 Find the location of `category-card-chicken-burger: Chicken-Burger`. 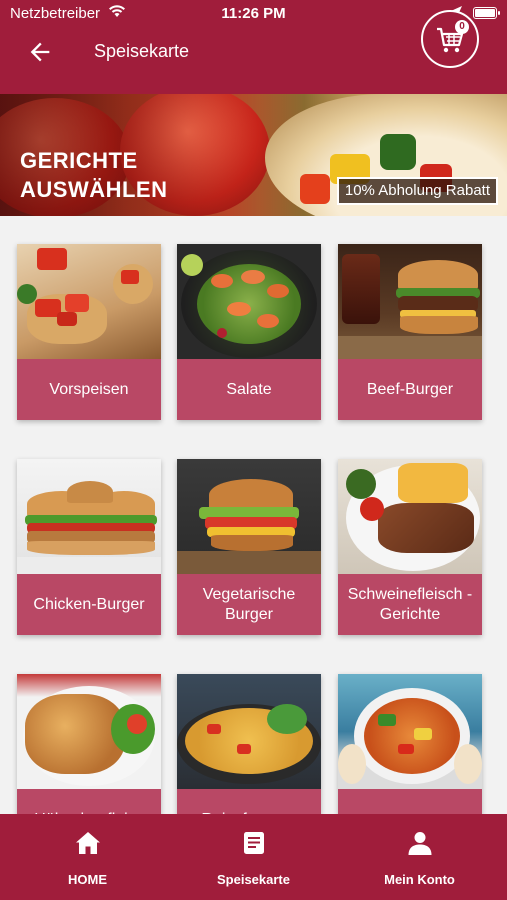

category-card-chicken-burger: Chicken-Burger is located at coordinates (89, 547).